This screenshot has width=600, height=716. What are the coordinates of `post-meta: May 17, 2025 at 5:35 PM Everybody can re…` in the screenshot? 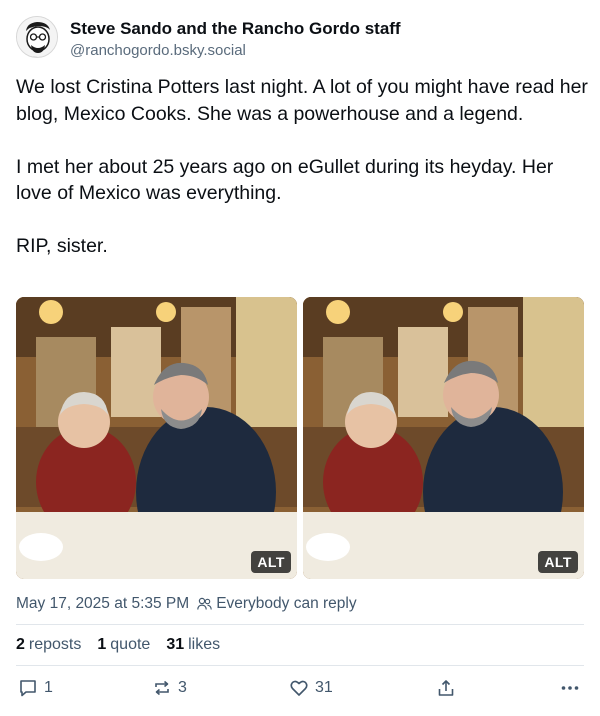 It's located at (186, 604).